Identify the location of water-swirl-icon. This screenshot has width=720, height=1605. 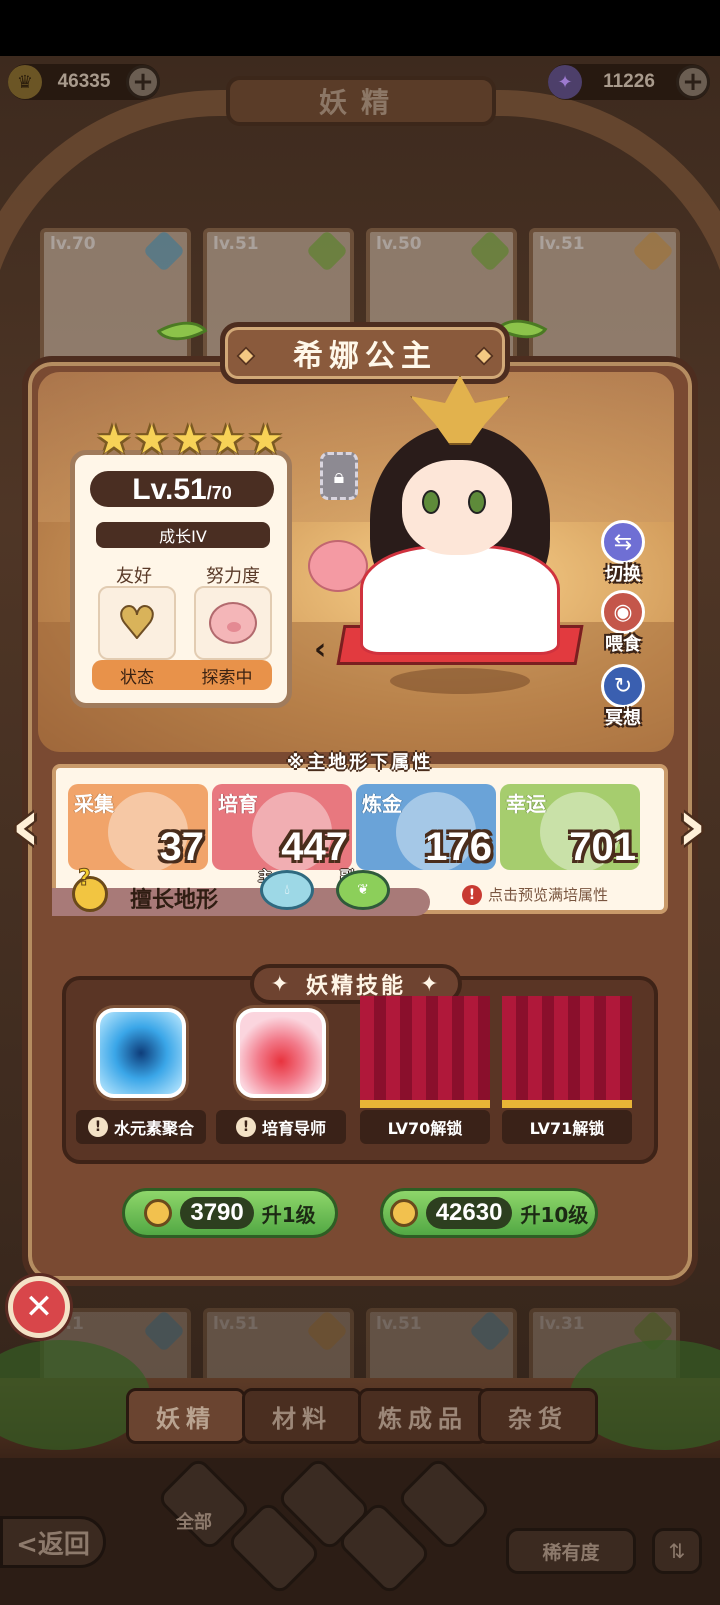
(141, 1053).